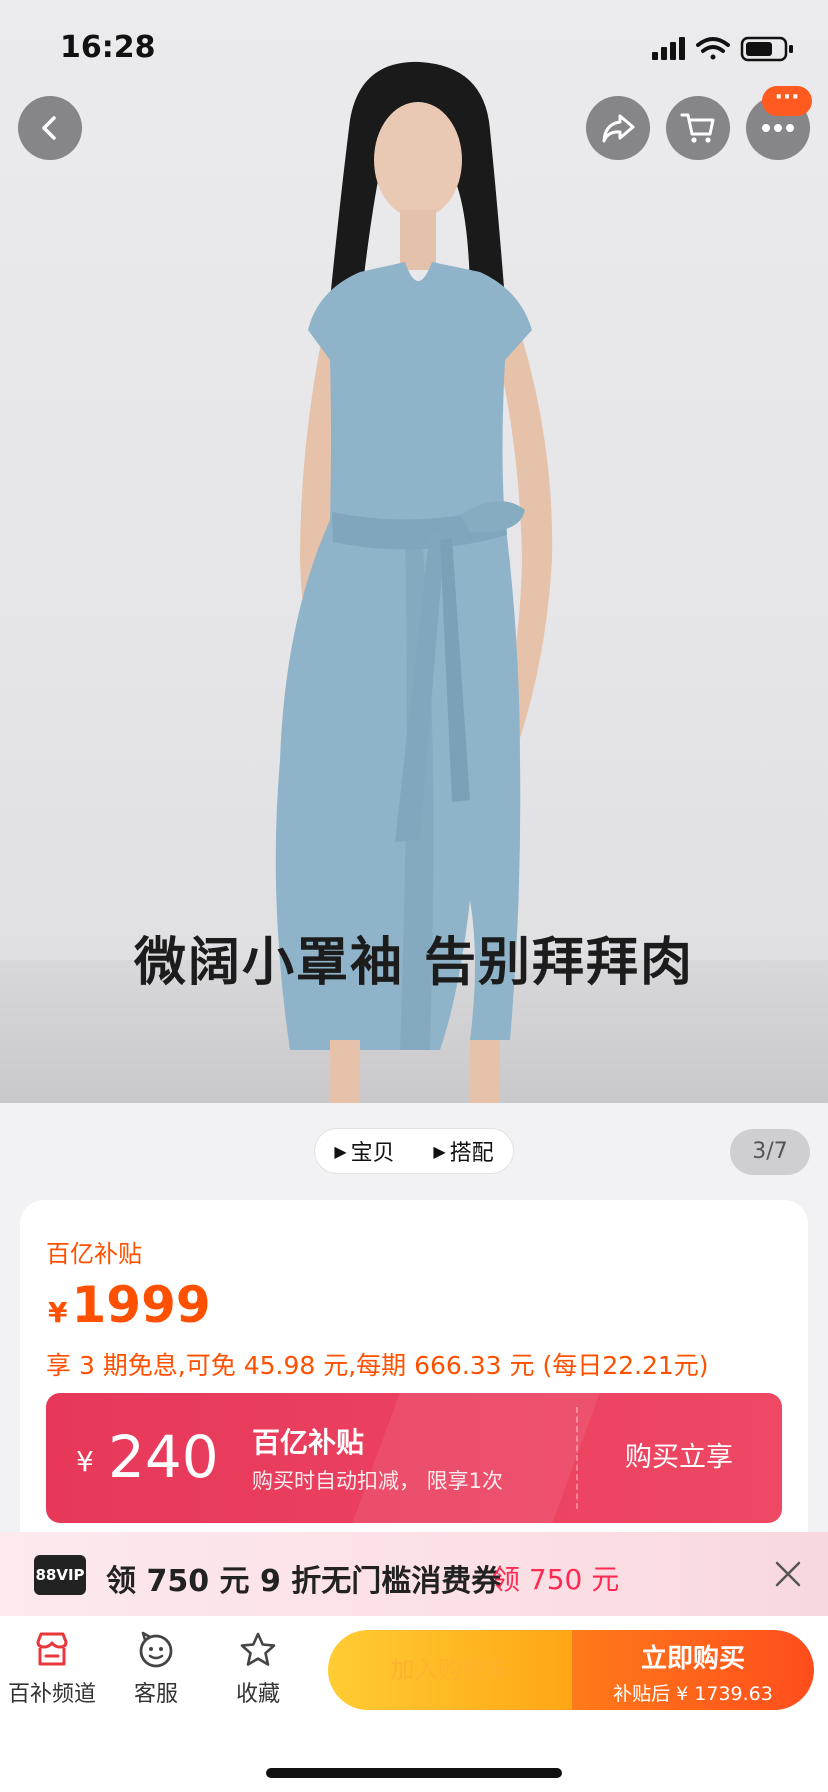 The width and height of the screenshot is (828, 1792). I want to click on status-icons, so click(725, 51).